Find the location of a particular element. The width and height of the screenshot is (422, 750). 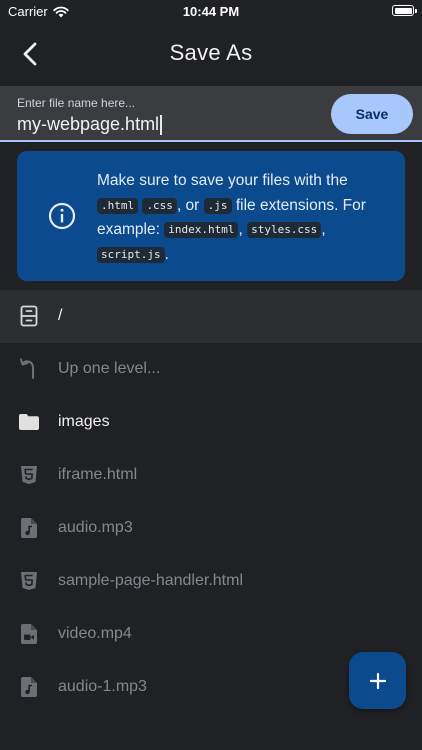

code-ext-html: .html is located at coordinates (118, 205).